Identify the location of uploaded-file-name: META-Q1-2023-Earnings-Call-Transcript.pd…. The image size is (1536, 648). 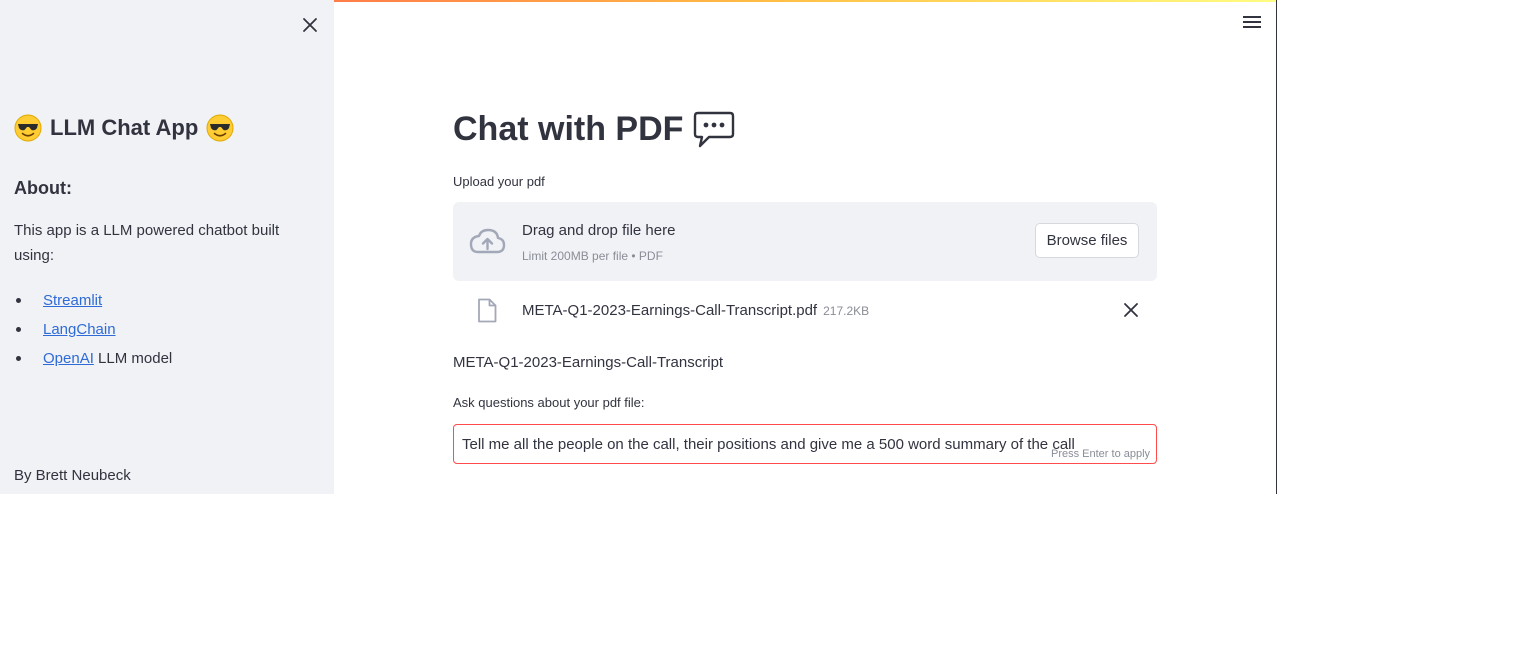
(695, 310).